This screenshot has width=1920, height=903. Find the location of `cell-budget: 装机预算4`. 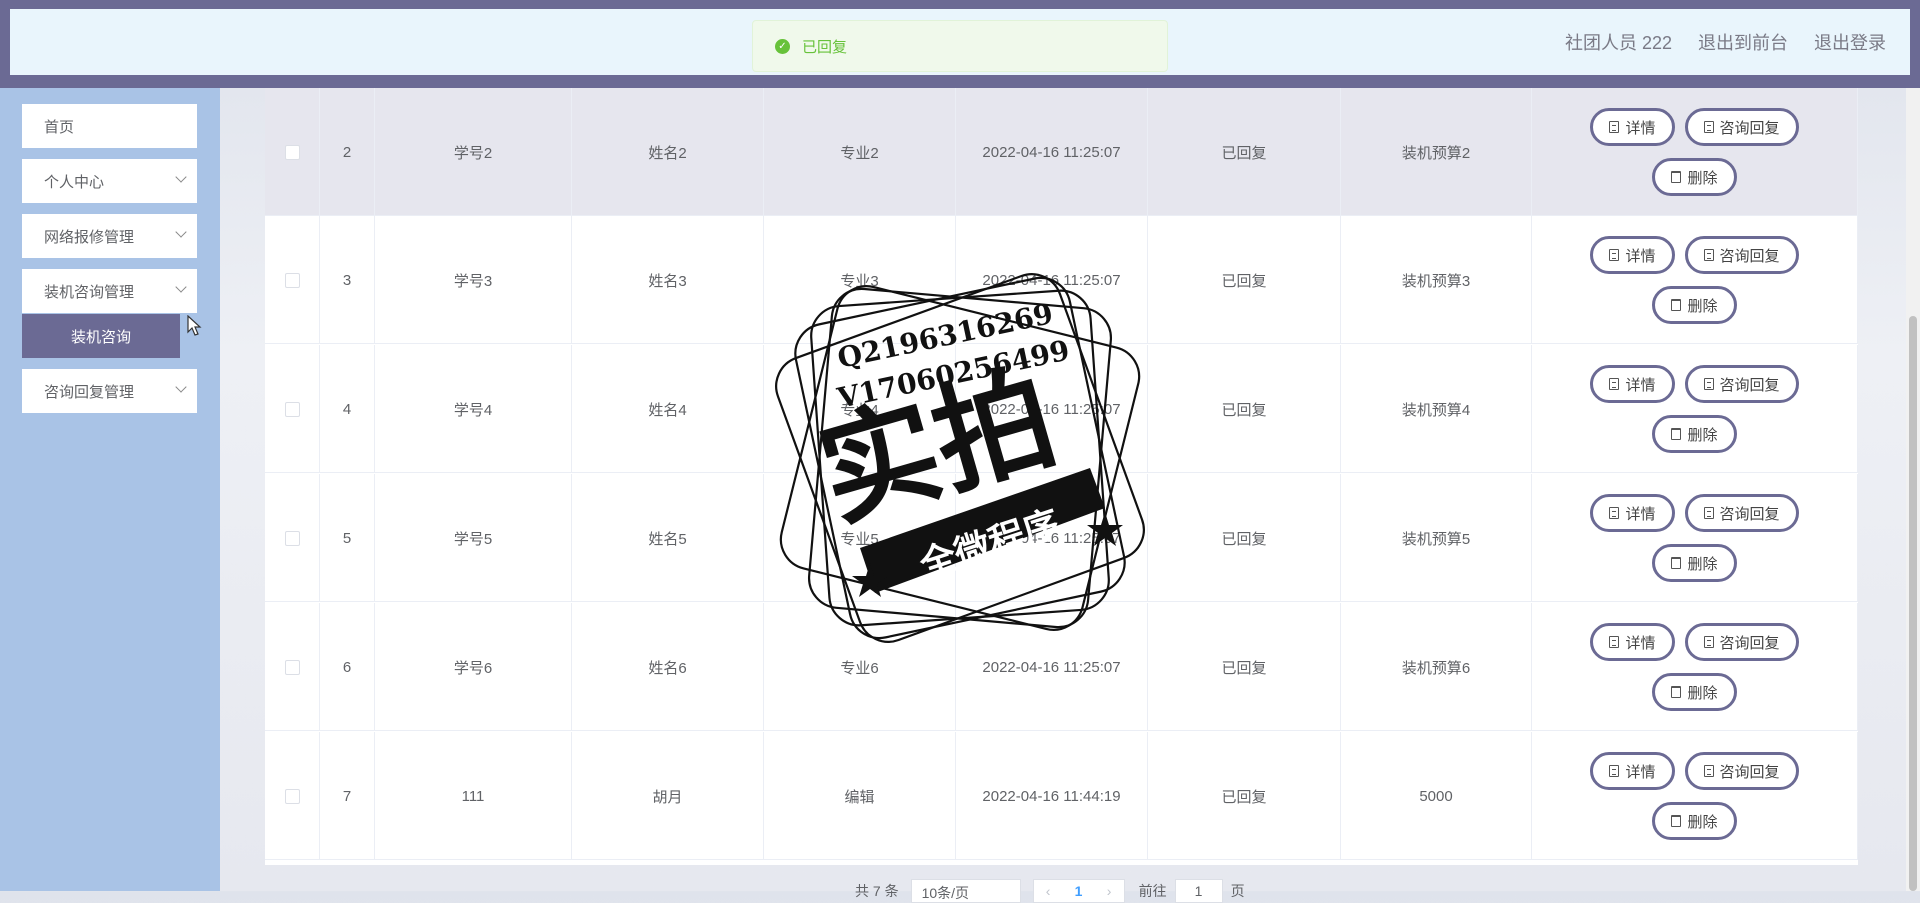

cell-budget: 装机预算4 is located at coordinates (1436, 409).